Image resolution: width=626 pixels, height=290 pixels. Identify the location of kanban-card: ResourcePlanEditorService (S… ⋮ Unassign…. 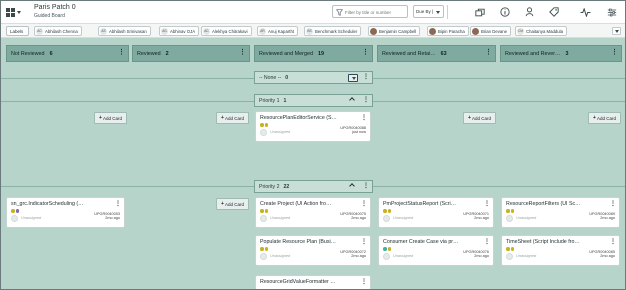
(313, 126).